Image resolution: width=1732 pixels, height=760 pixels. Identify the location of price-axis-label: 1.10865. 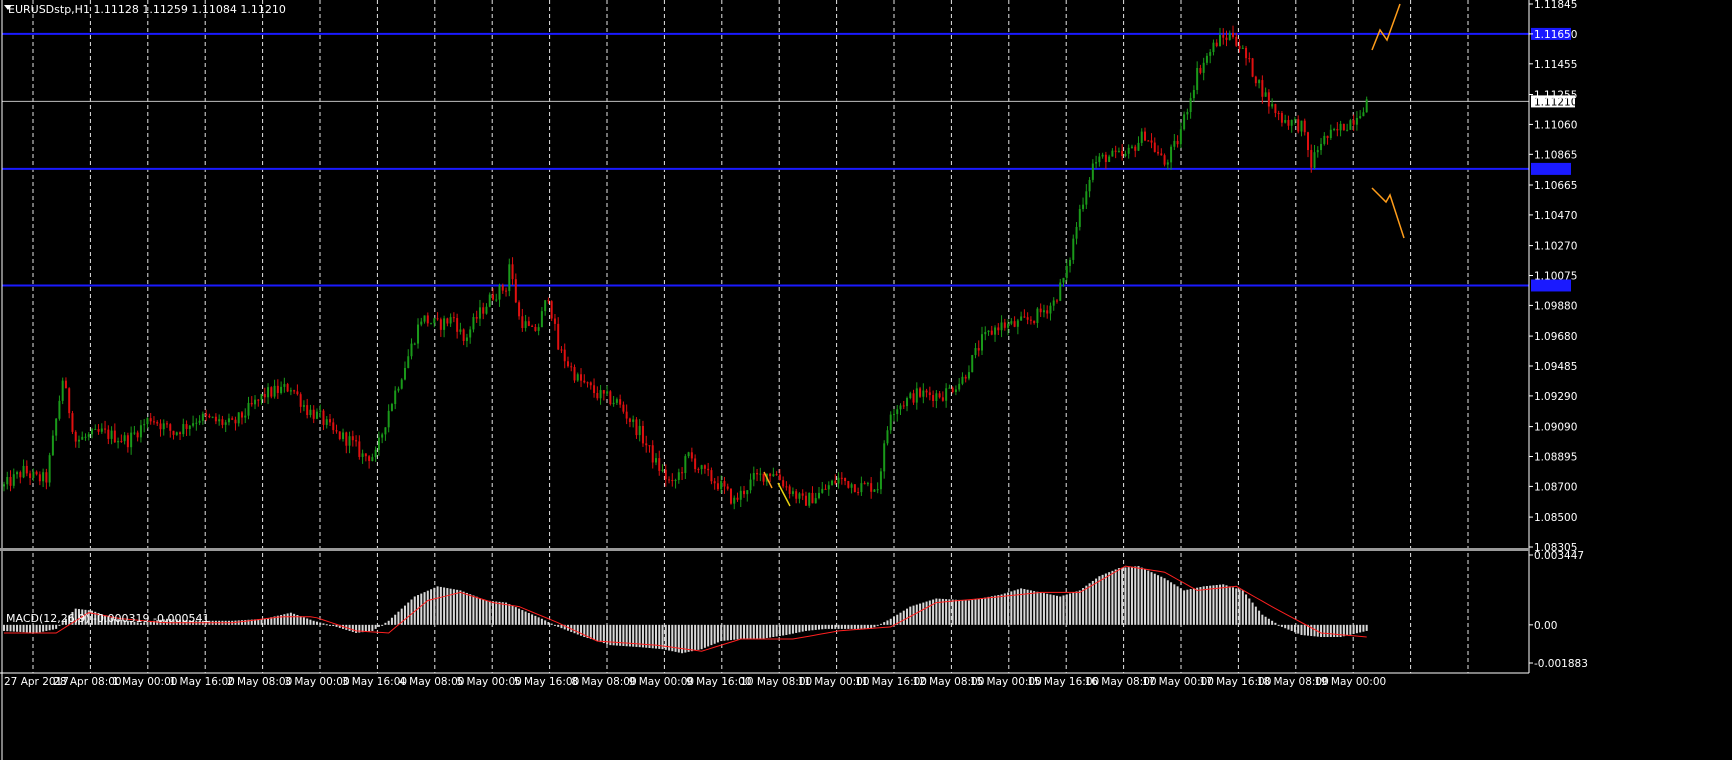
(1555, 155).